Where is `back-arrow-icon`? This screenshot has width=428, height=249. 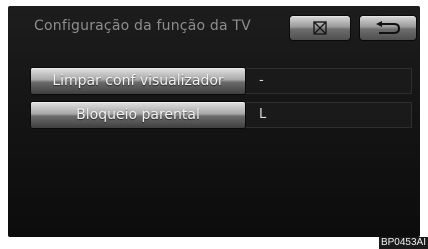 back-arrow-icon is located at coordinates (388, 27).